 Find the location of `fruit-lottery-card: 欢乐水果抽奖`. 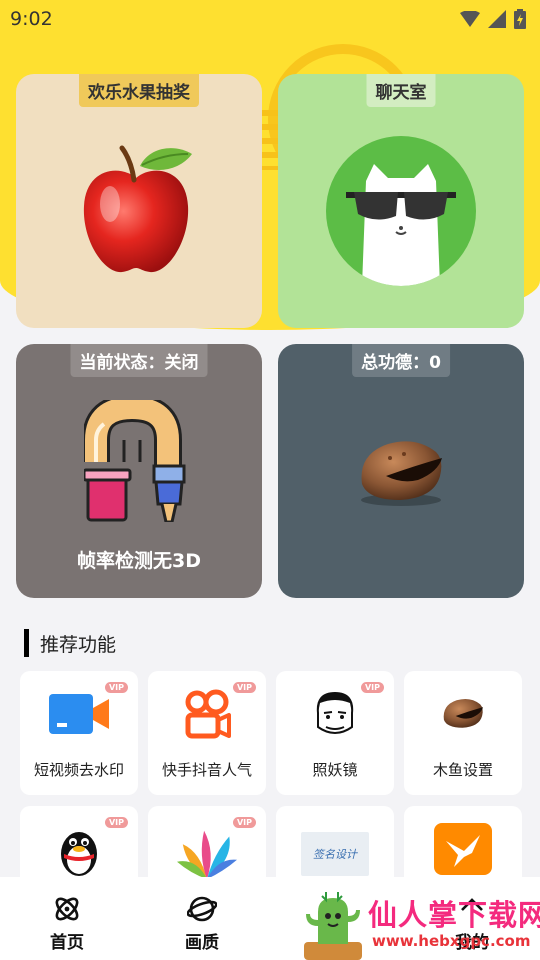

fruit-lottery-card: 欢乐水果抽奖 is located at coordinates (139, 201).